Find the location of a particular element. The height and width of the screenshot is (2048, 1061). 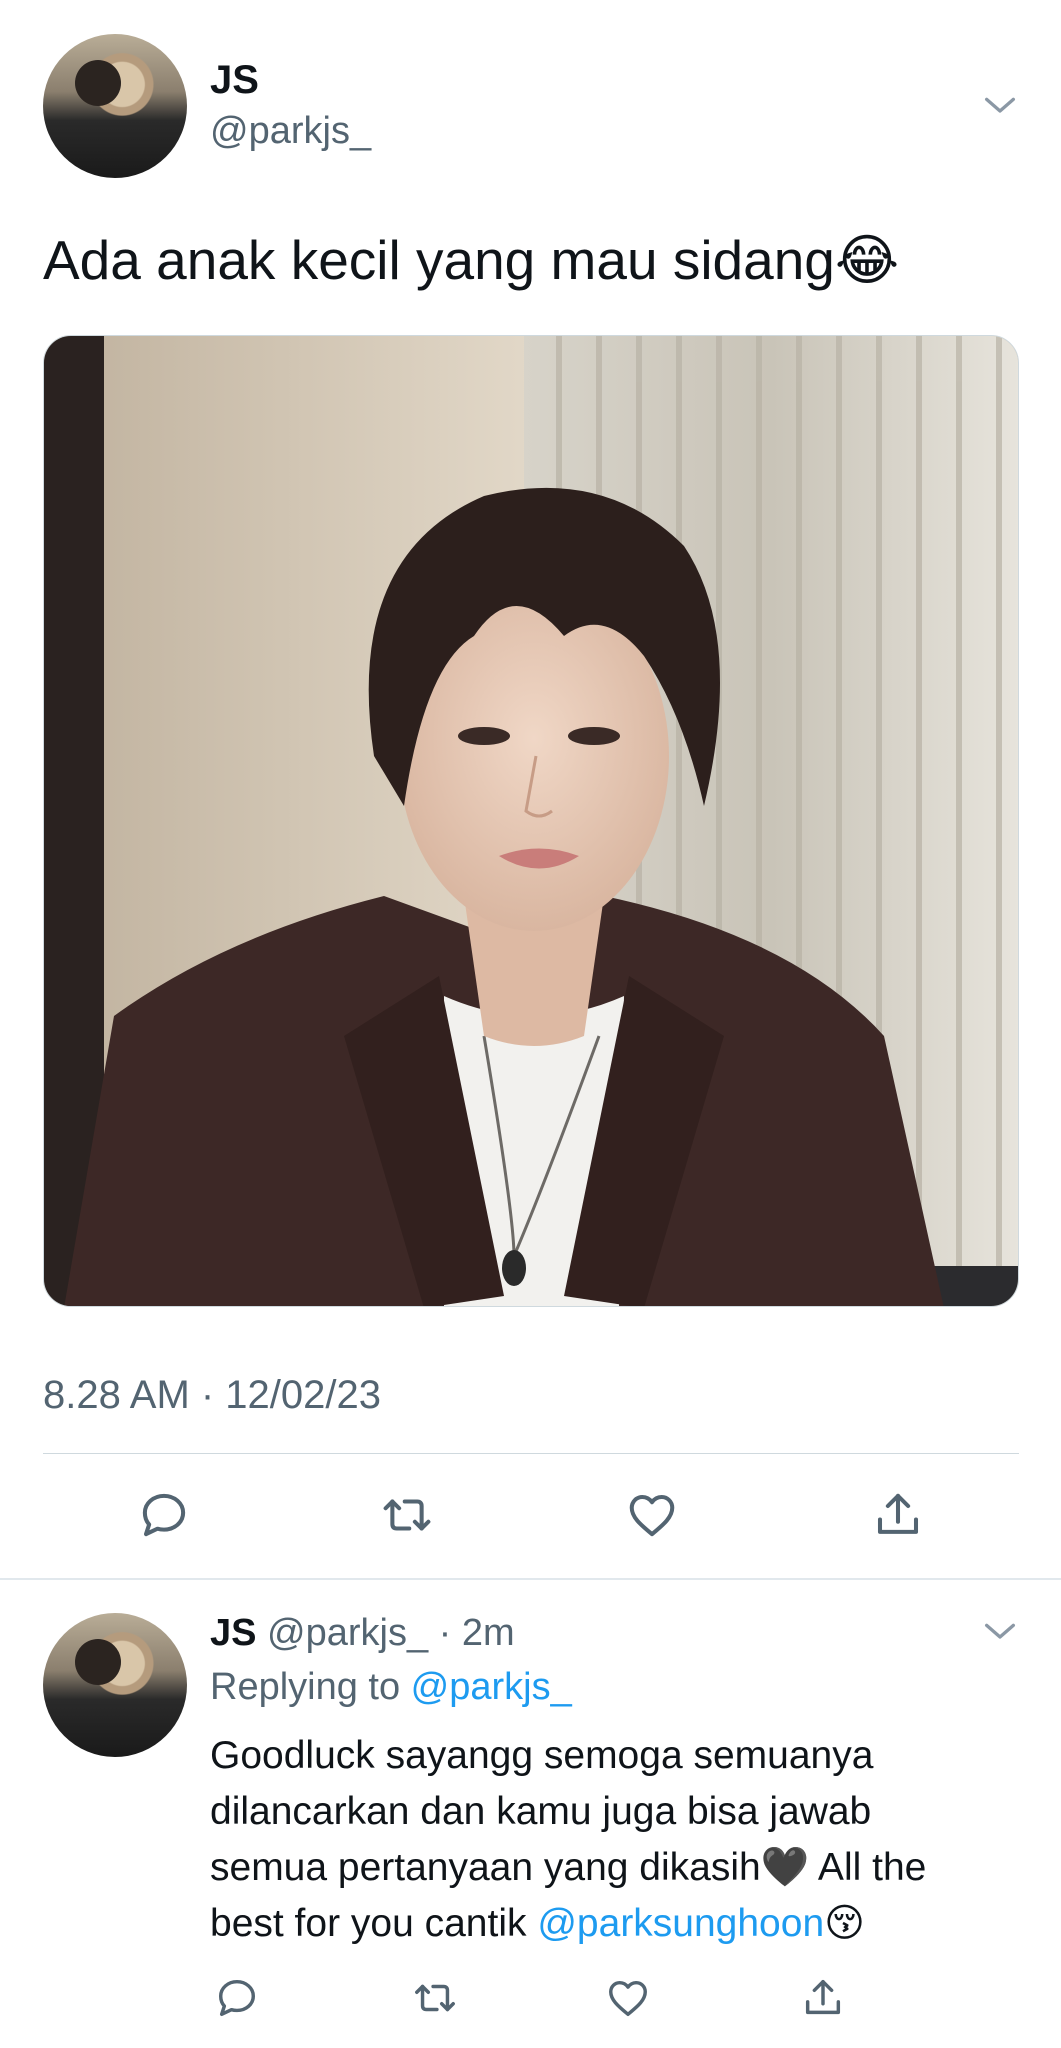

reply-avatar is located at coordinates (115, 1685).